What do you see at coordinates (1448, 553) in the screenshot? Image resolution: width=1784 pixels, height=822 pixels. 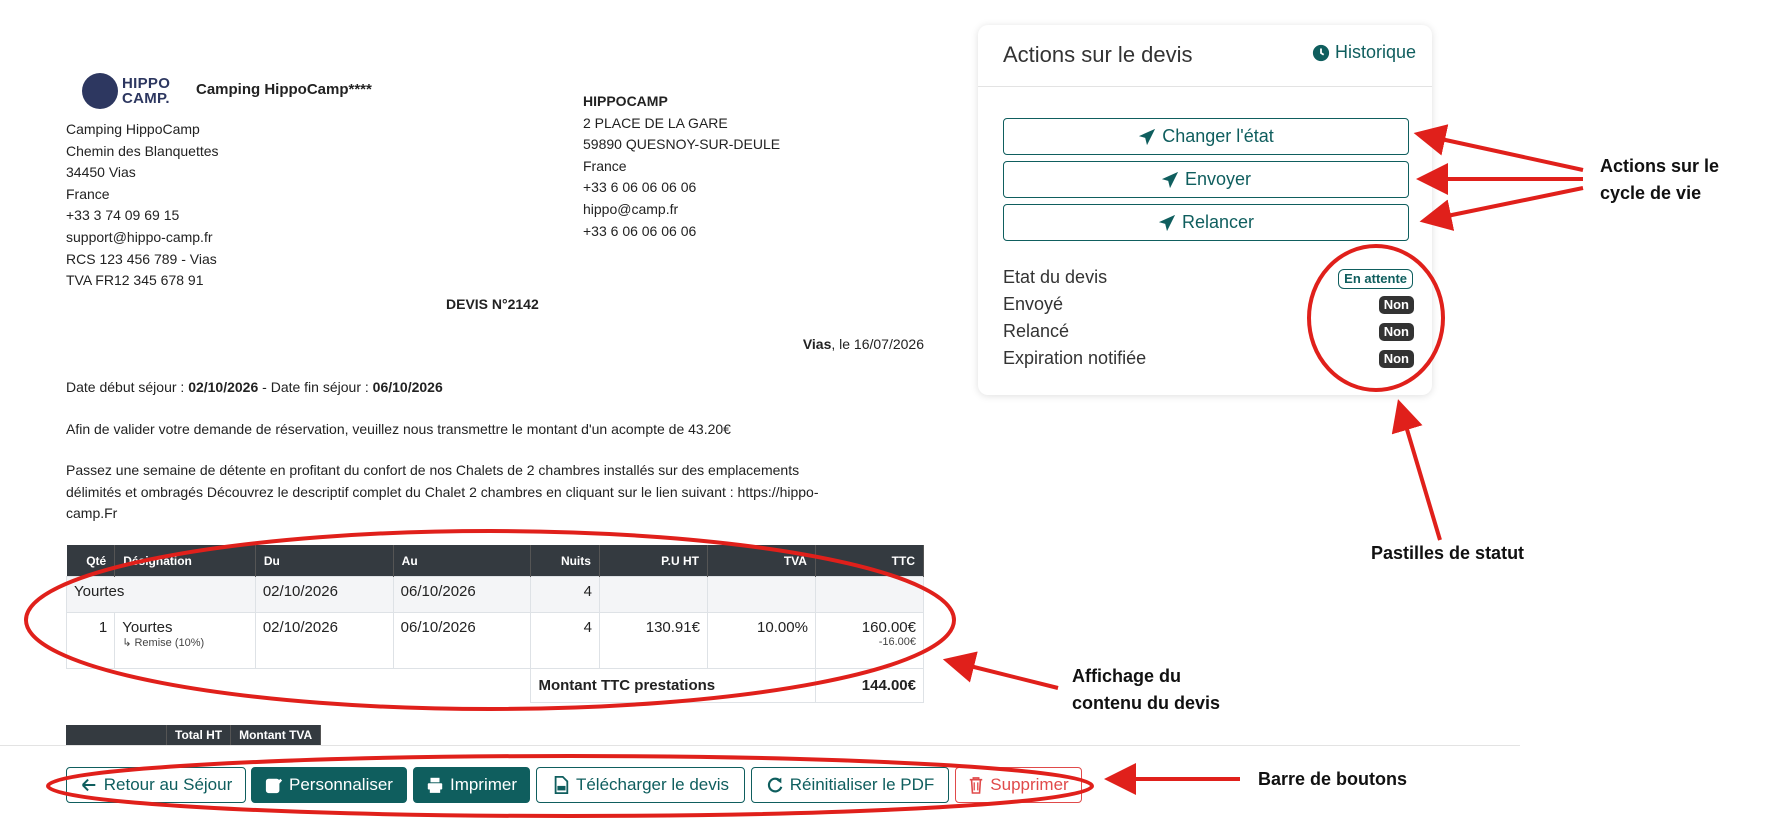 I see `annotation-status-badges: Pastilles de statut` at bounding box center [1448, 553].